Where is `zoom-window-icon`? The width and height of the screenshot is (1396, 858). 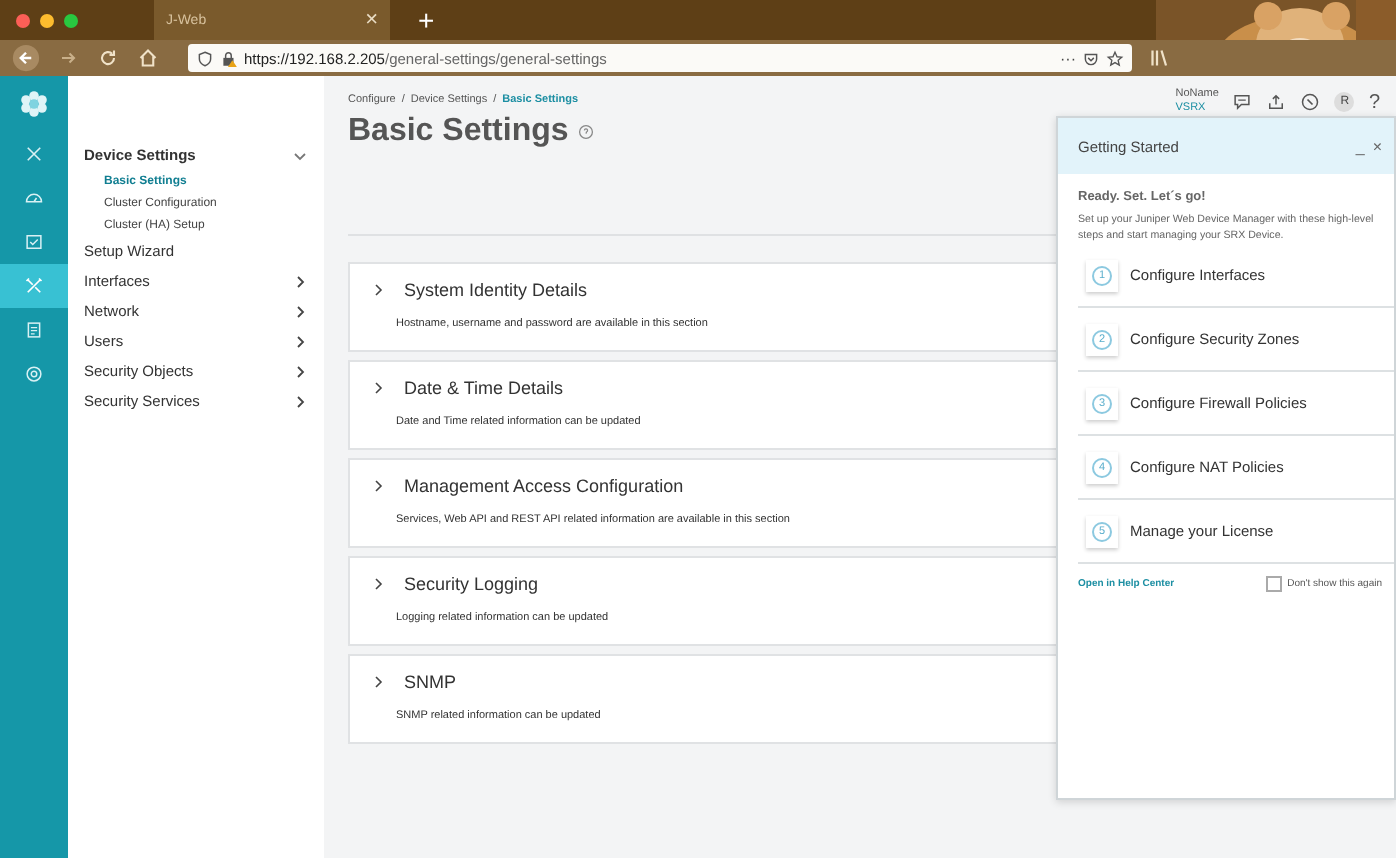
zoom-window-icon is located at coordinates (71, 20).